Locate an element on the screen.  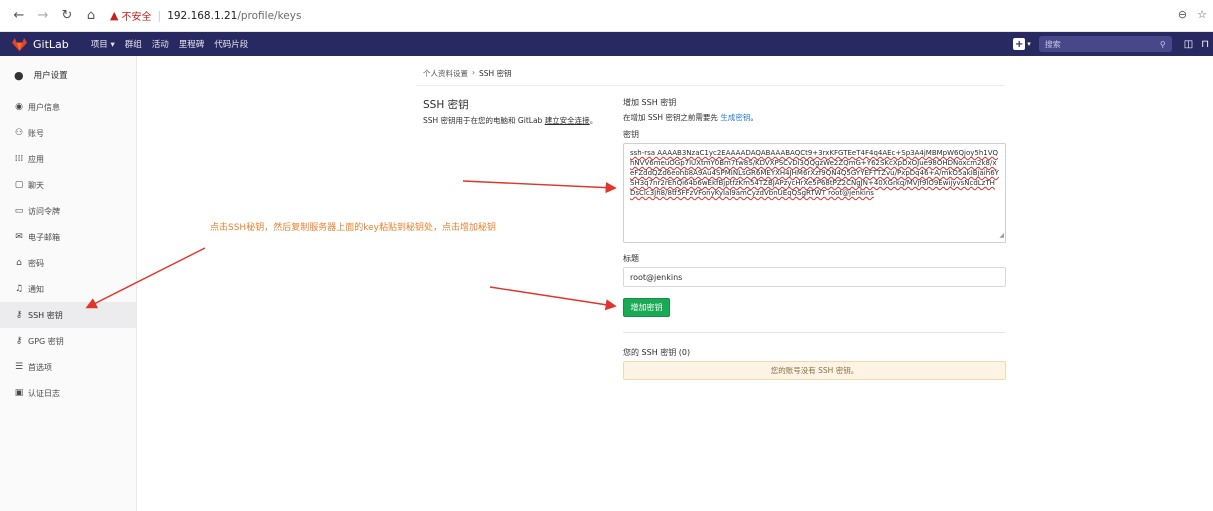
sidebar-item-label: 首选项 is located at coordinates (40, 367).